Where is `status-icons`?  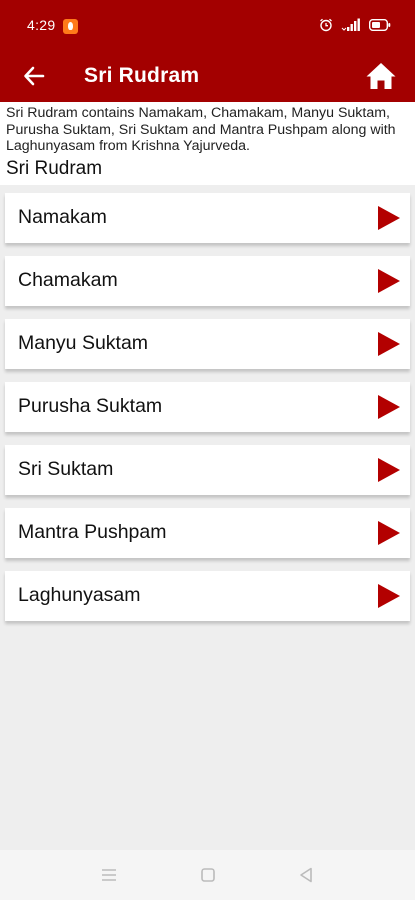
status-icons is located at coordinates (355, 25).